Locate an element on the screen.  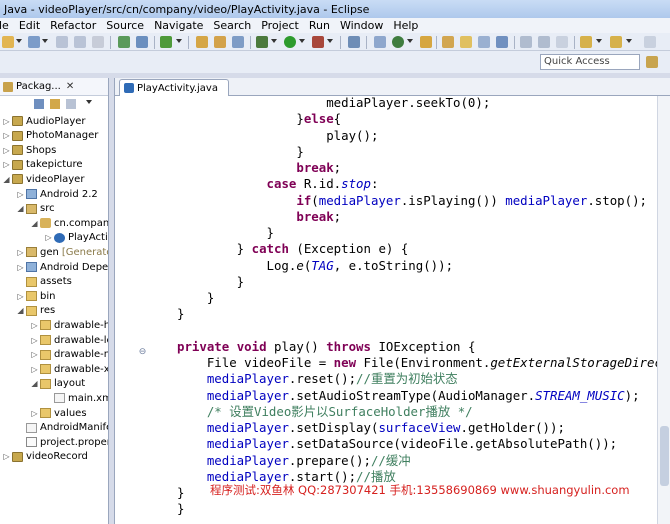
tree-item: ▷ bin is located at coordinates (36, 296).